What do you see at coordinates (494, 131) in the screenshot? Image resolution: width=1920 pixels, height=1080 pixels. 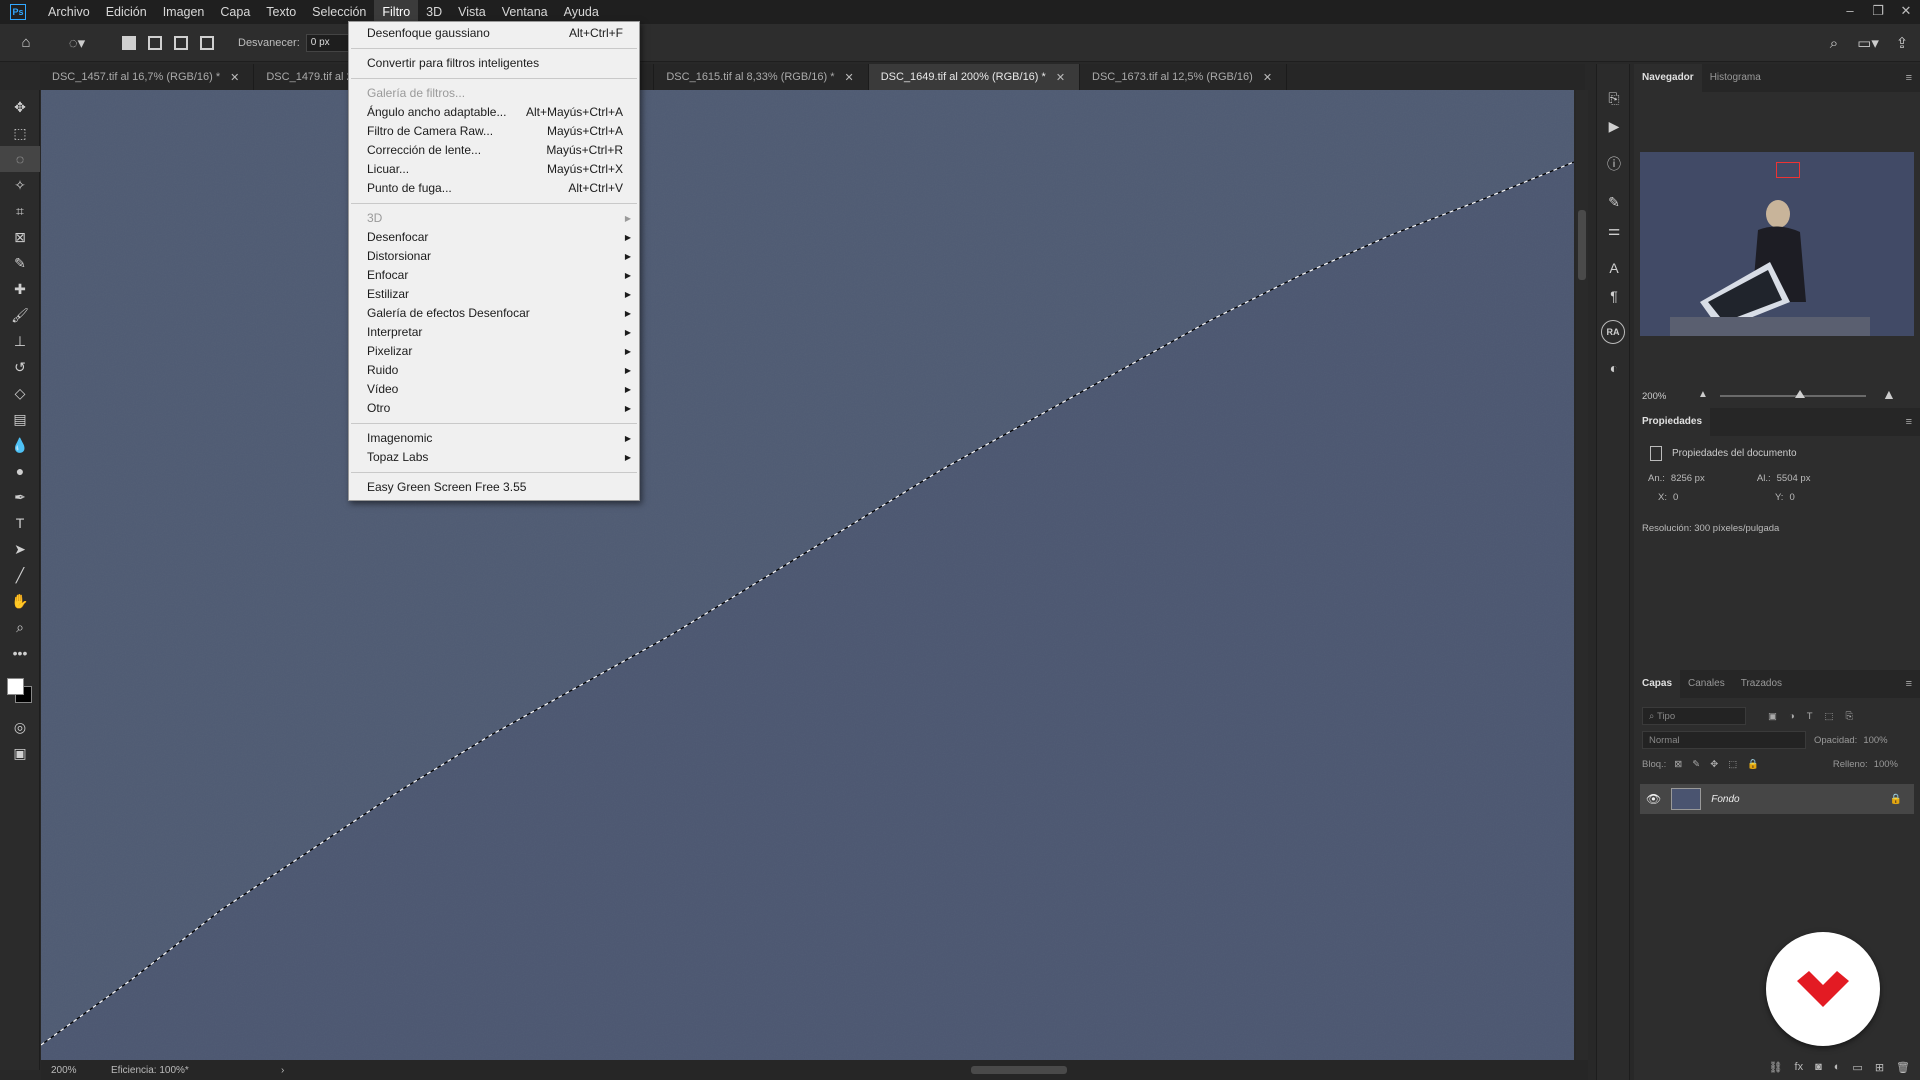 I see `filter-menu-item: Filtro de Camera Raw... Mayús+Ctrl+A` at bounding box center [494, 131].